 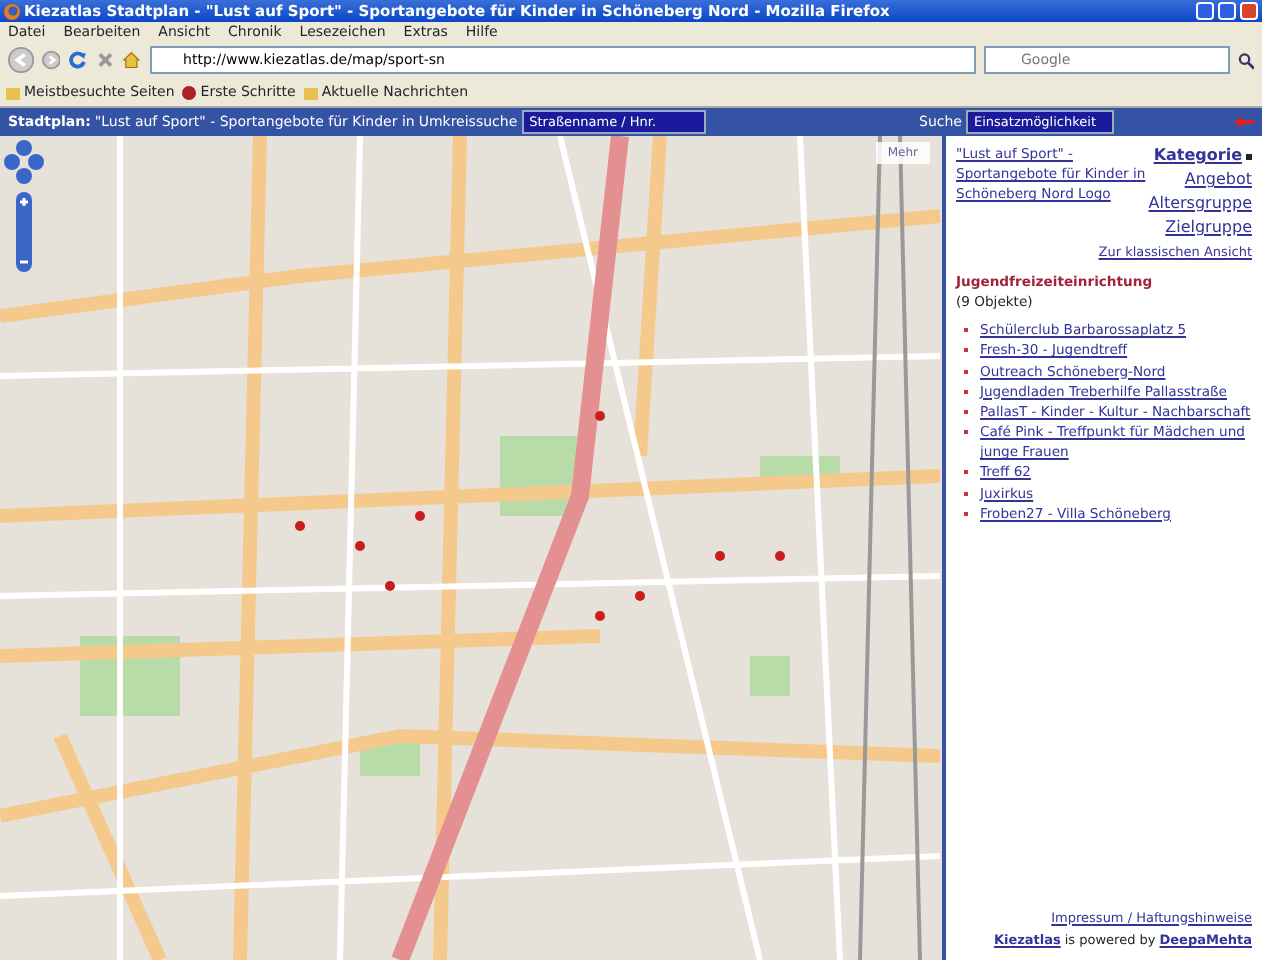 What do you see at coordinates (1218, 180) in the screenshot?
I see `category-nav-link: Angebot` at bounding box center [1218, 180].